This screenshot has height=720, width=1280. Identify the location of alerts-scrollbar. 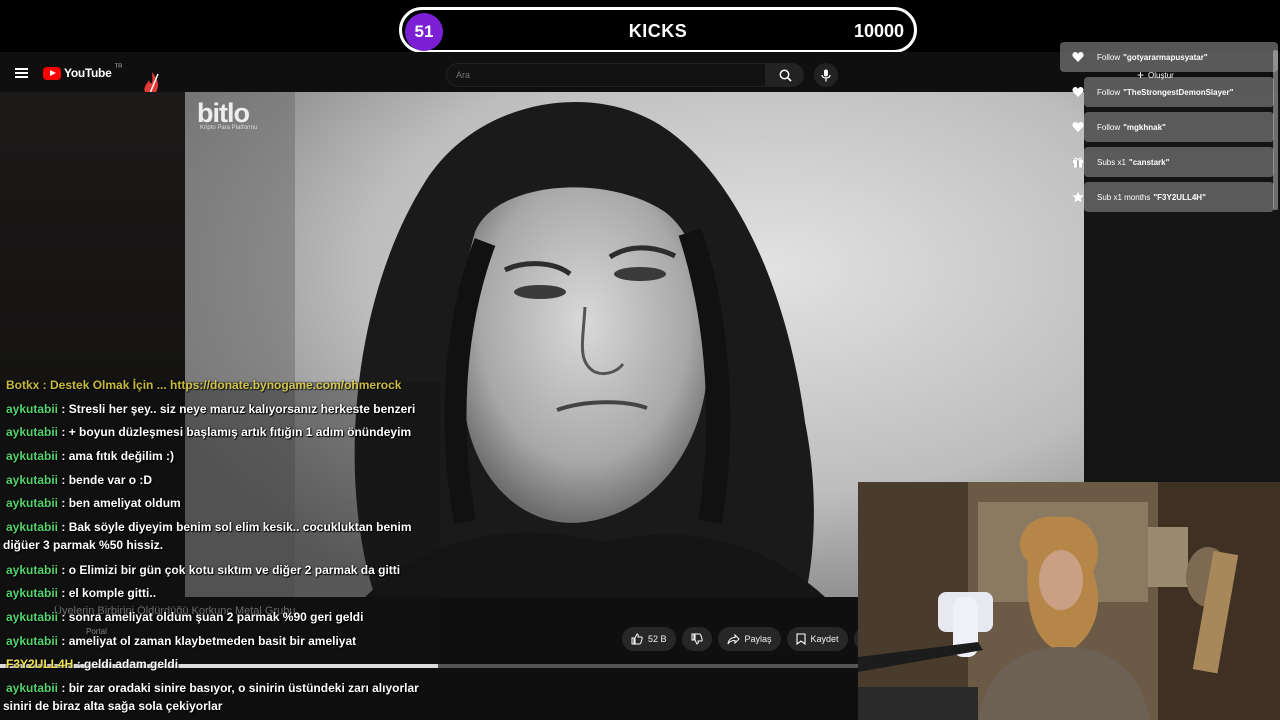
(1275, 130).